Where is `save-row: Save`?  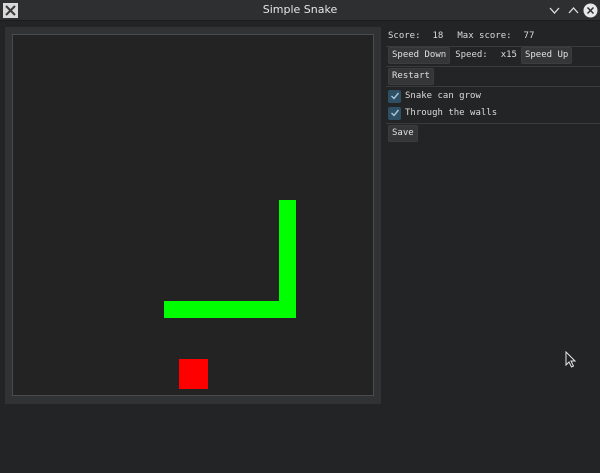
save-row: Save is located at coordinates (403, 133).